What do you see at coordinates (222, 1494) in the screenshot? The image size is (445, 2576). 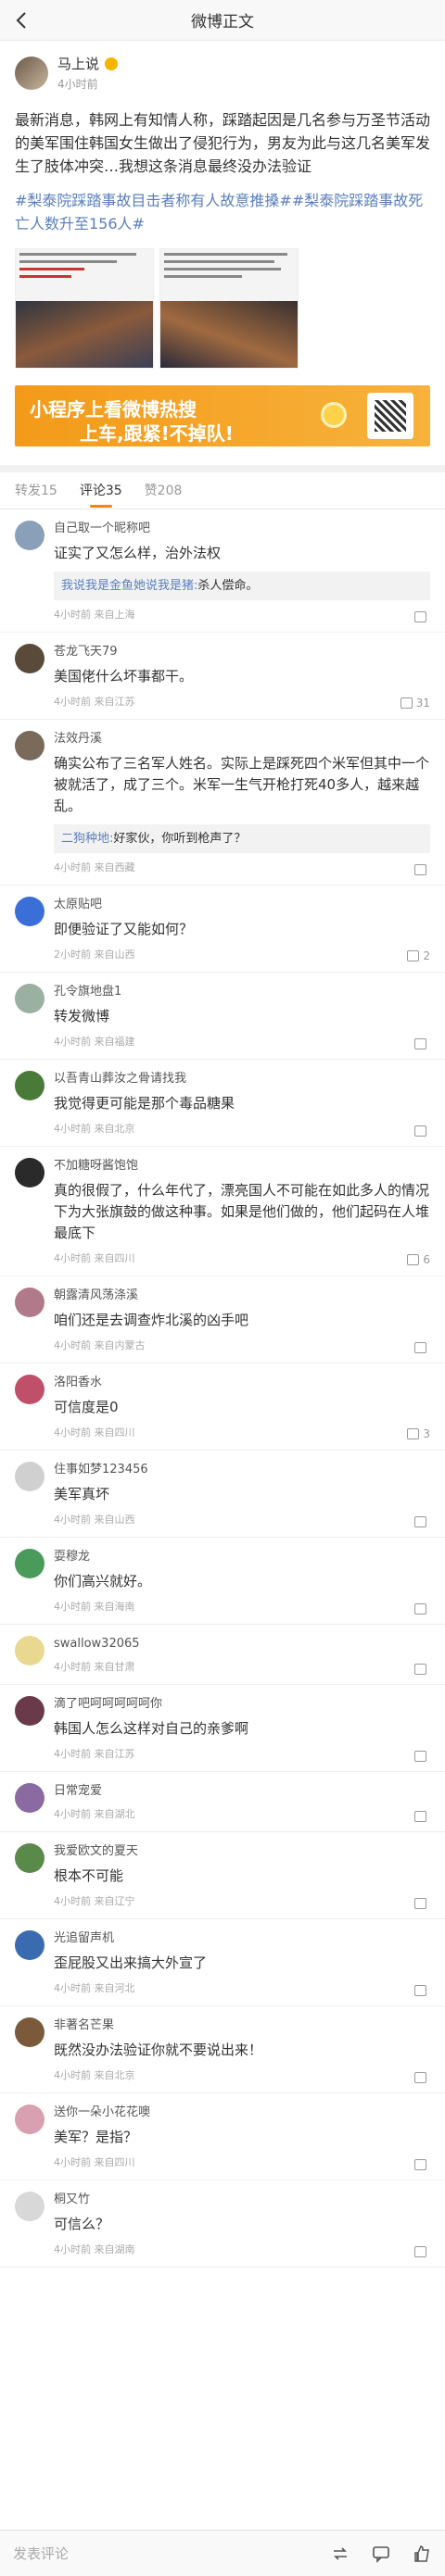 I see `comment-item: 住事如梦123456 美军真坏 4小时前 来自山西` at bounding box center [222, 1494].